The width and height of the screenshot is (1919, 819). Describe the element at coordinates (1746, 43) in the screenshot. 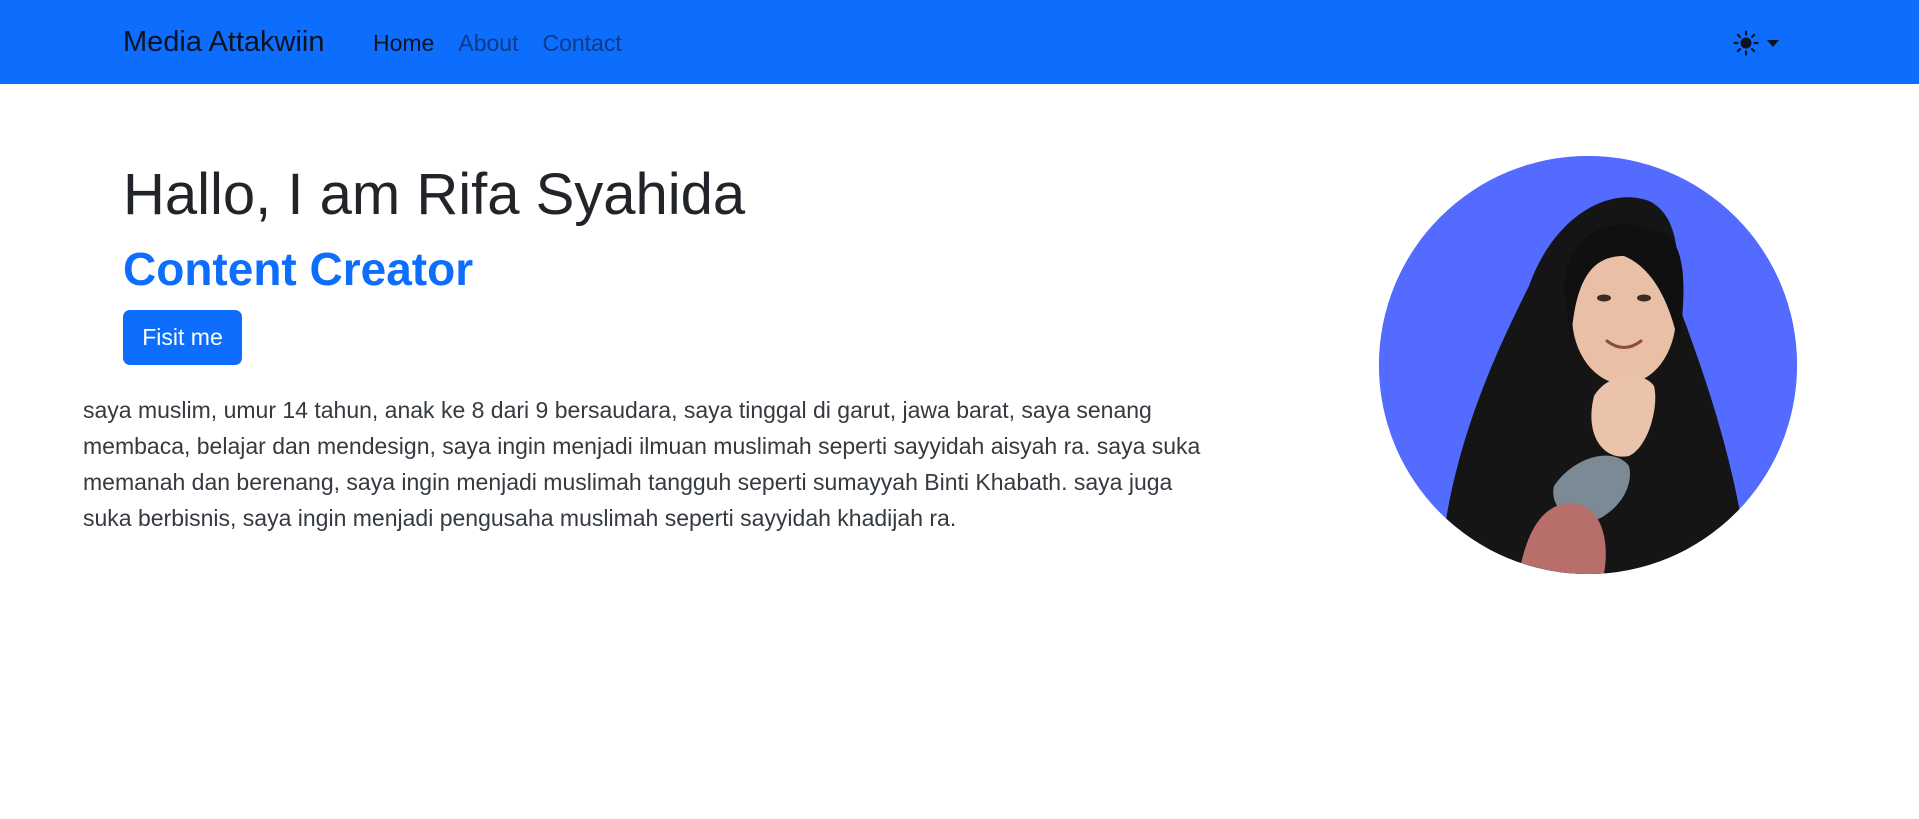

I see `sun-icon` at that location.